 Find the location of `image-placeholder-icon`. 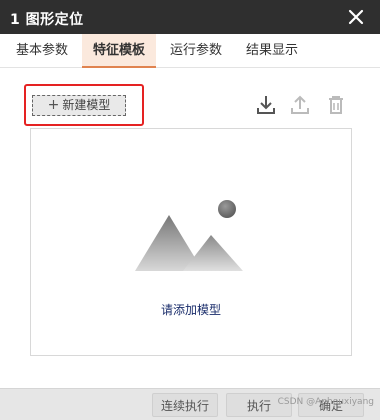

image-placeholder-icon is located at coordinates (189, 235).